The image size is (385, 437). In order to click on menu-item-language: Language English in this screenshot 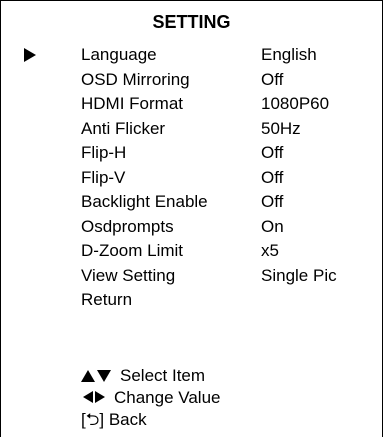, I will do `click(231, 56)`.